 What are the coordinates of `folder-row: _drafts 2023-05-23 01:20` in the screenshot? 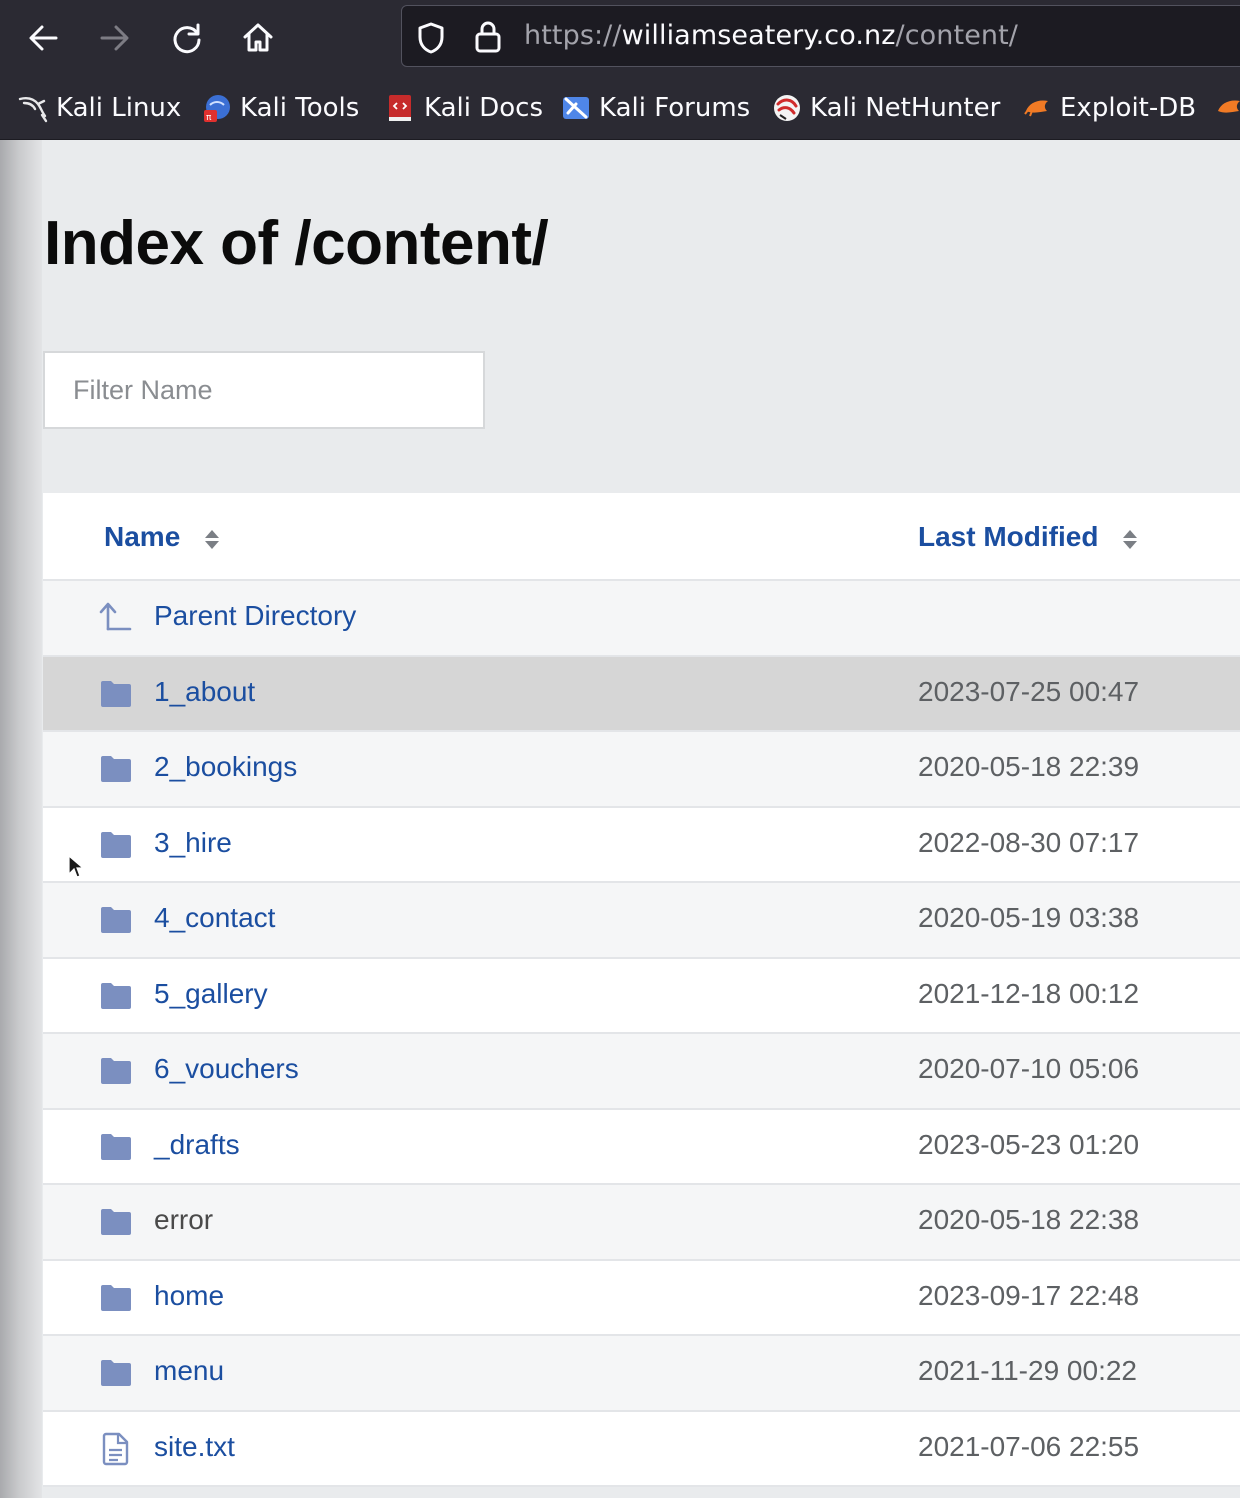 It's located at (641, 1147).